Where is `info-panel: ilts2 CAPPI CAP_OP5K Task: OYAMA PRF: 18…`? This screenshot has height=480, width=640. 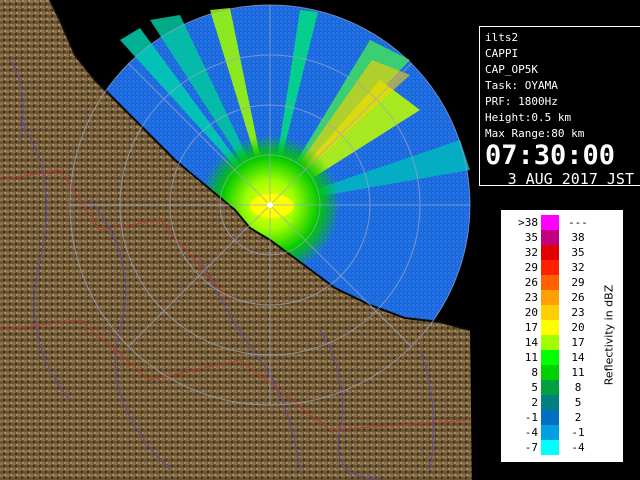
info-panel: ilts2 CAPPI CAP_OP5K Task: OYAMA PRF: 18… is located at coordinates (559, 107).